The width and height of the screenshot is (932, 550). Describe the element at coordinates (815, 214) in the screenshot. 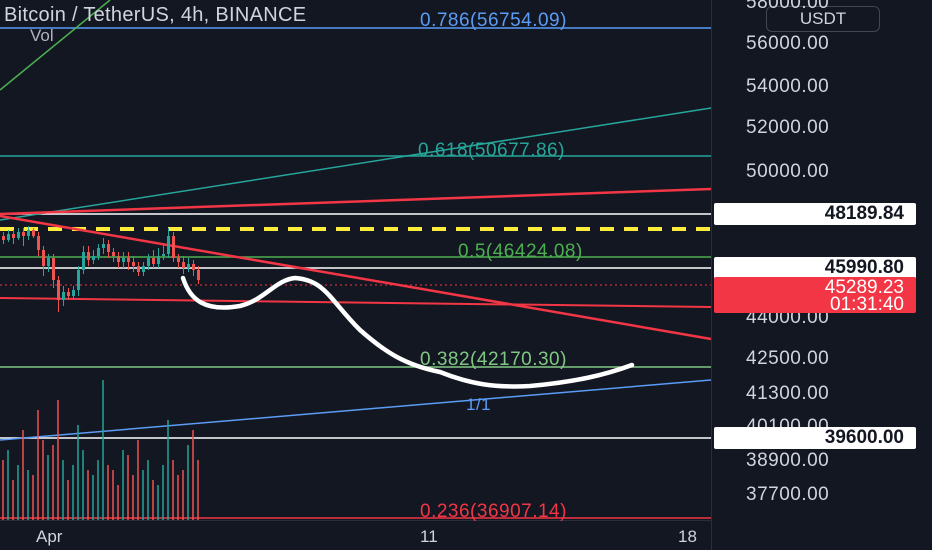

I see `level-price-box: 48189.84` at that location.